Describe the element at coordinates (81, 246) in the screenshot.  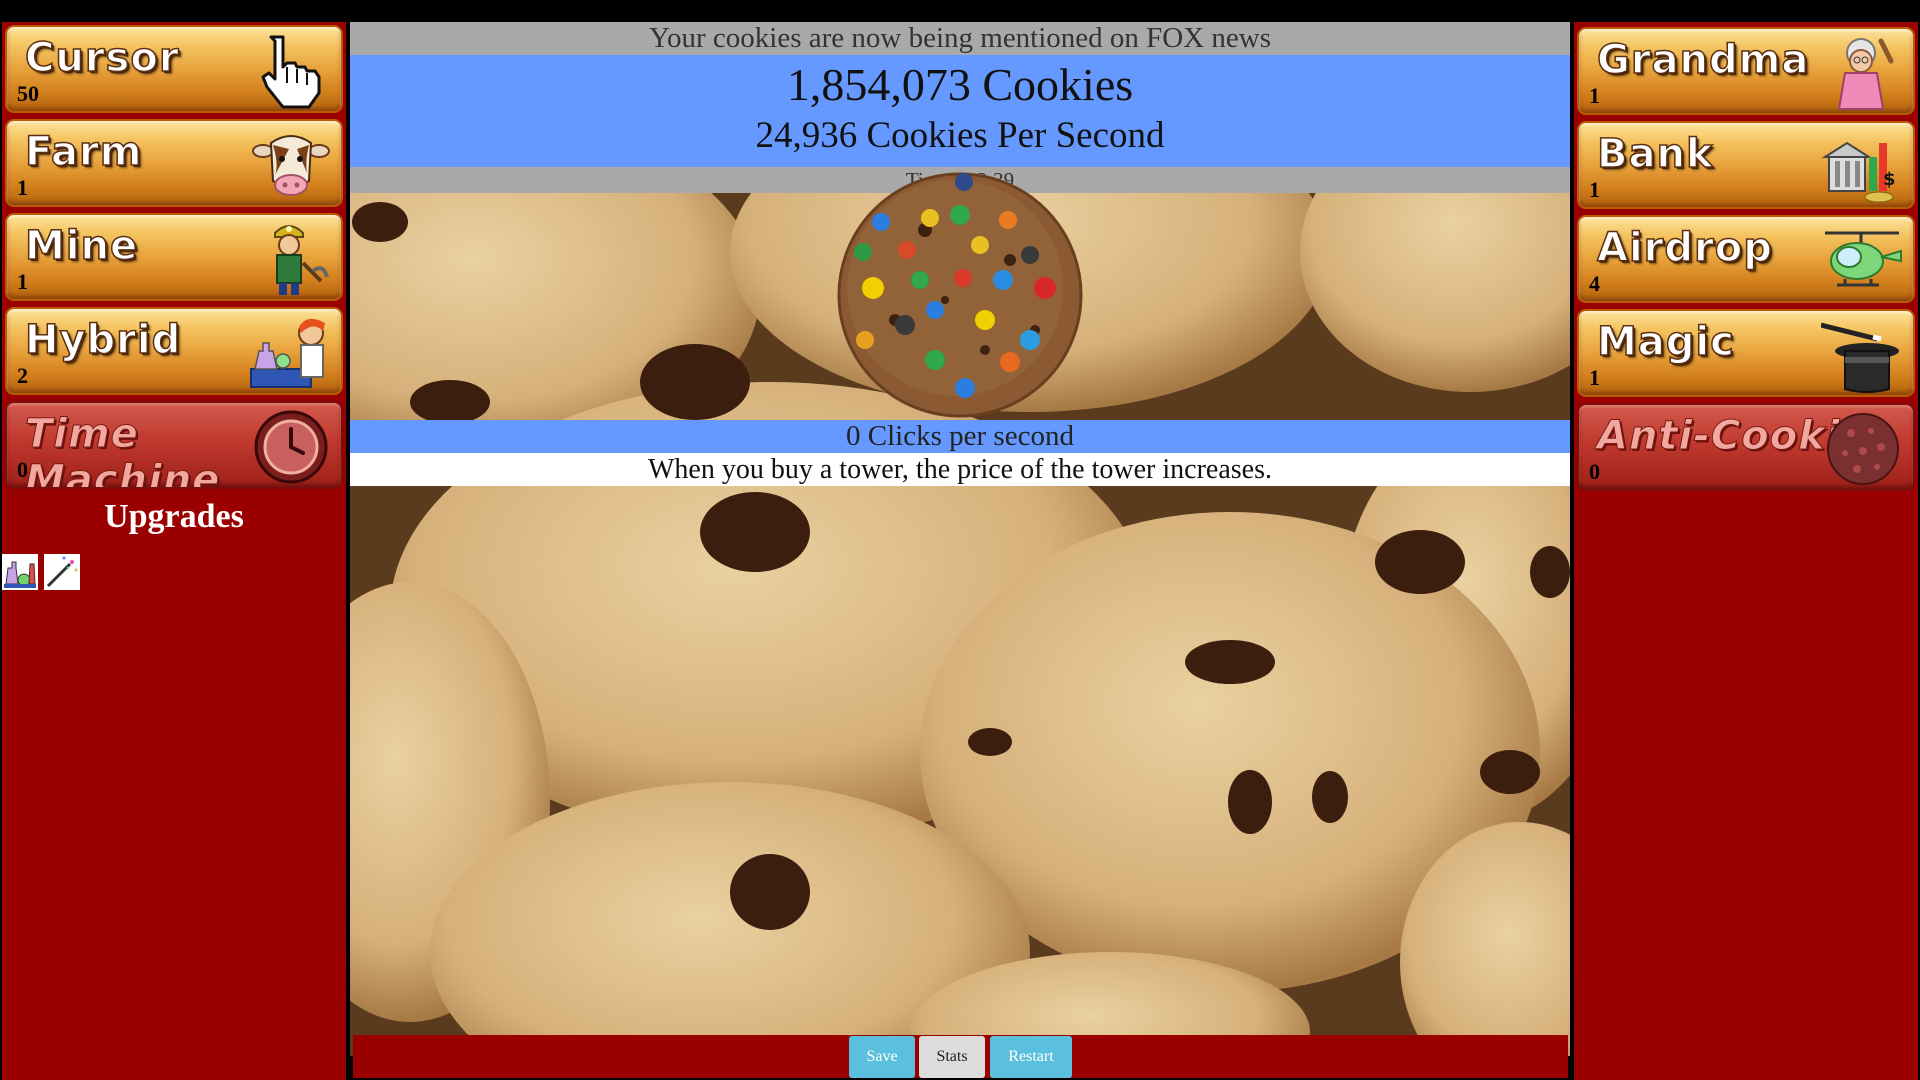
I see `tower-name: Mine` at that location.